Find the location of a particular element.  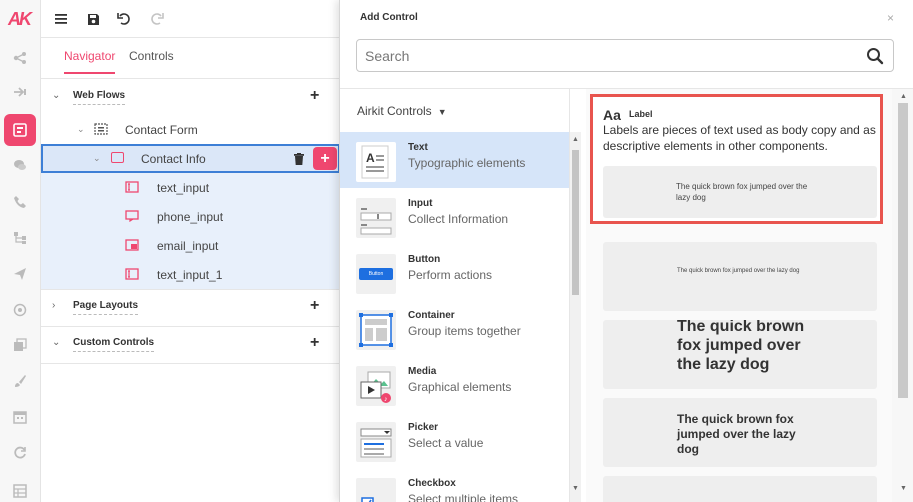

chat-icon is located at coordinates (20, 165).